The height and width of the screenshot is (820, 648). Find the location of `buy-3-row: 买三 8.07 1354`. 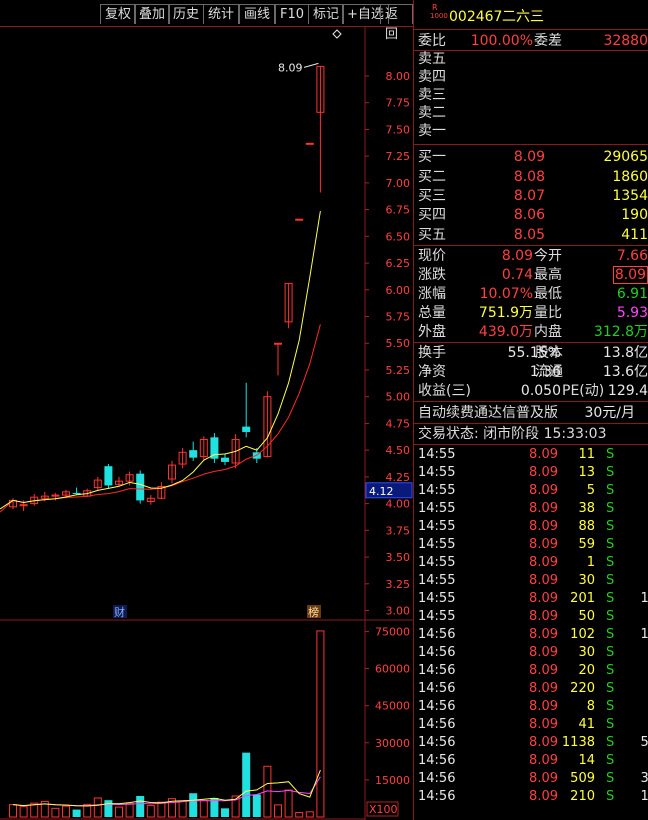

buy-3-row: 买三 8.07 1354 is located at coordinates (531, 196).